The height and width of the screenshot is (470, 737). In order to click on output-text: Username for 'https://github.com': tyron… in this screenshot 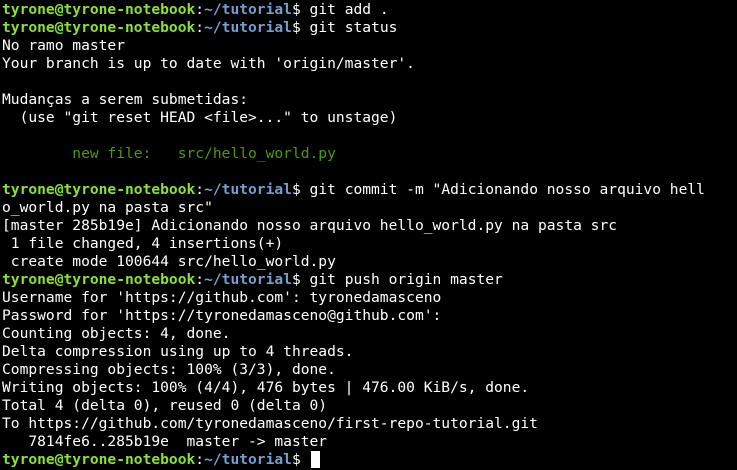, I will do `click(222, 297)`.